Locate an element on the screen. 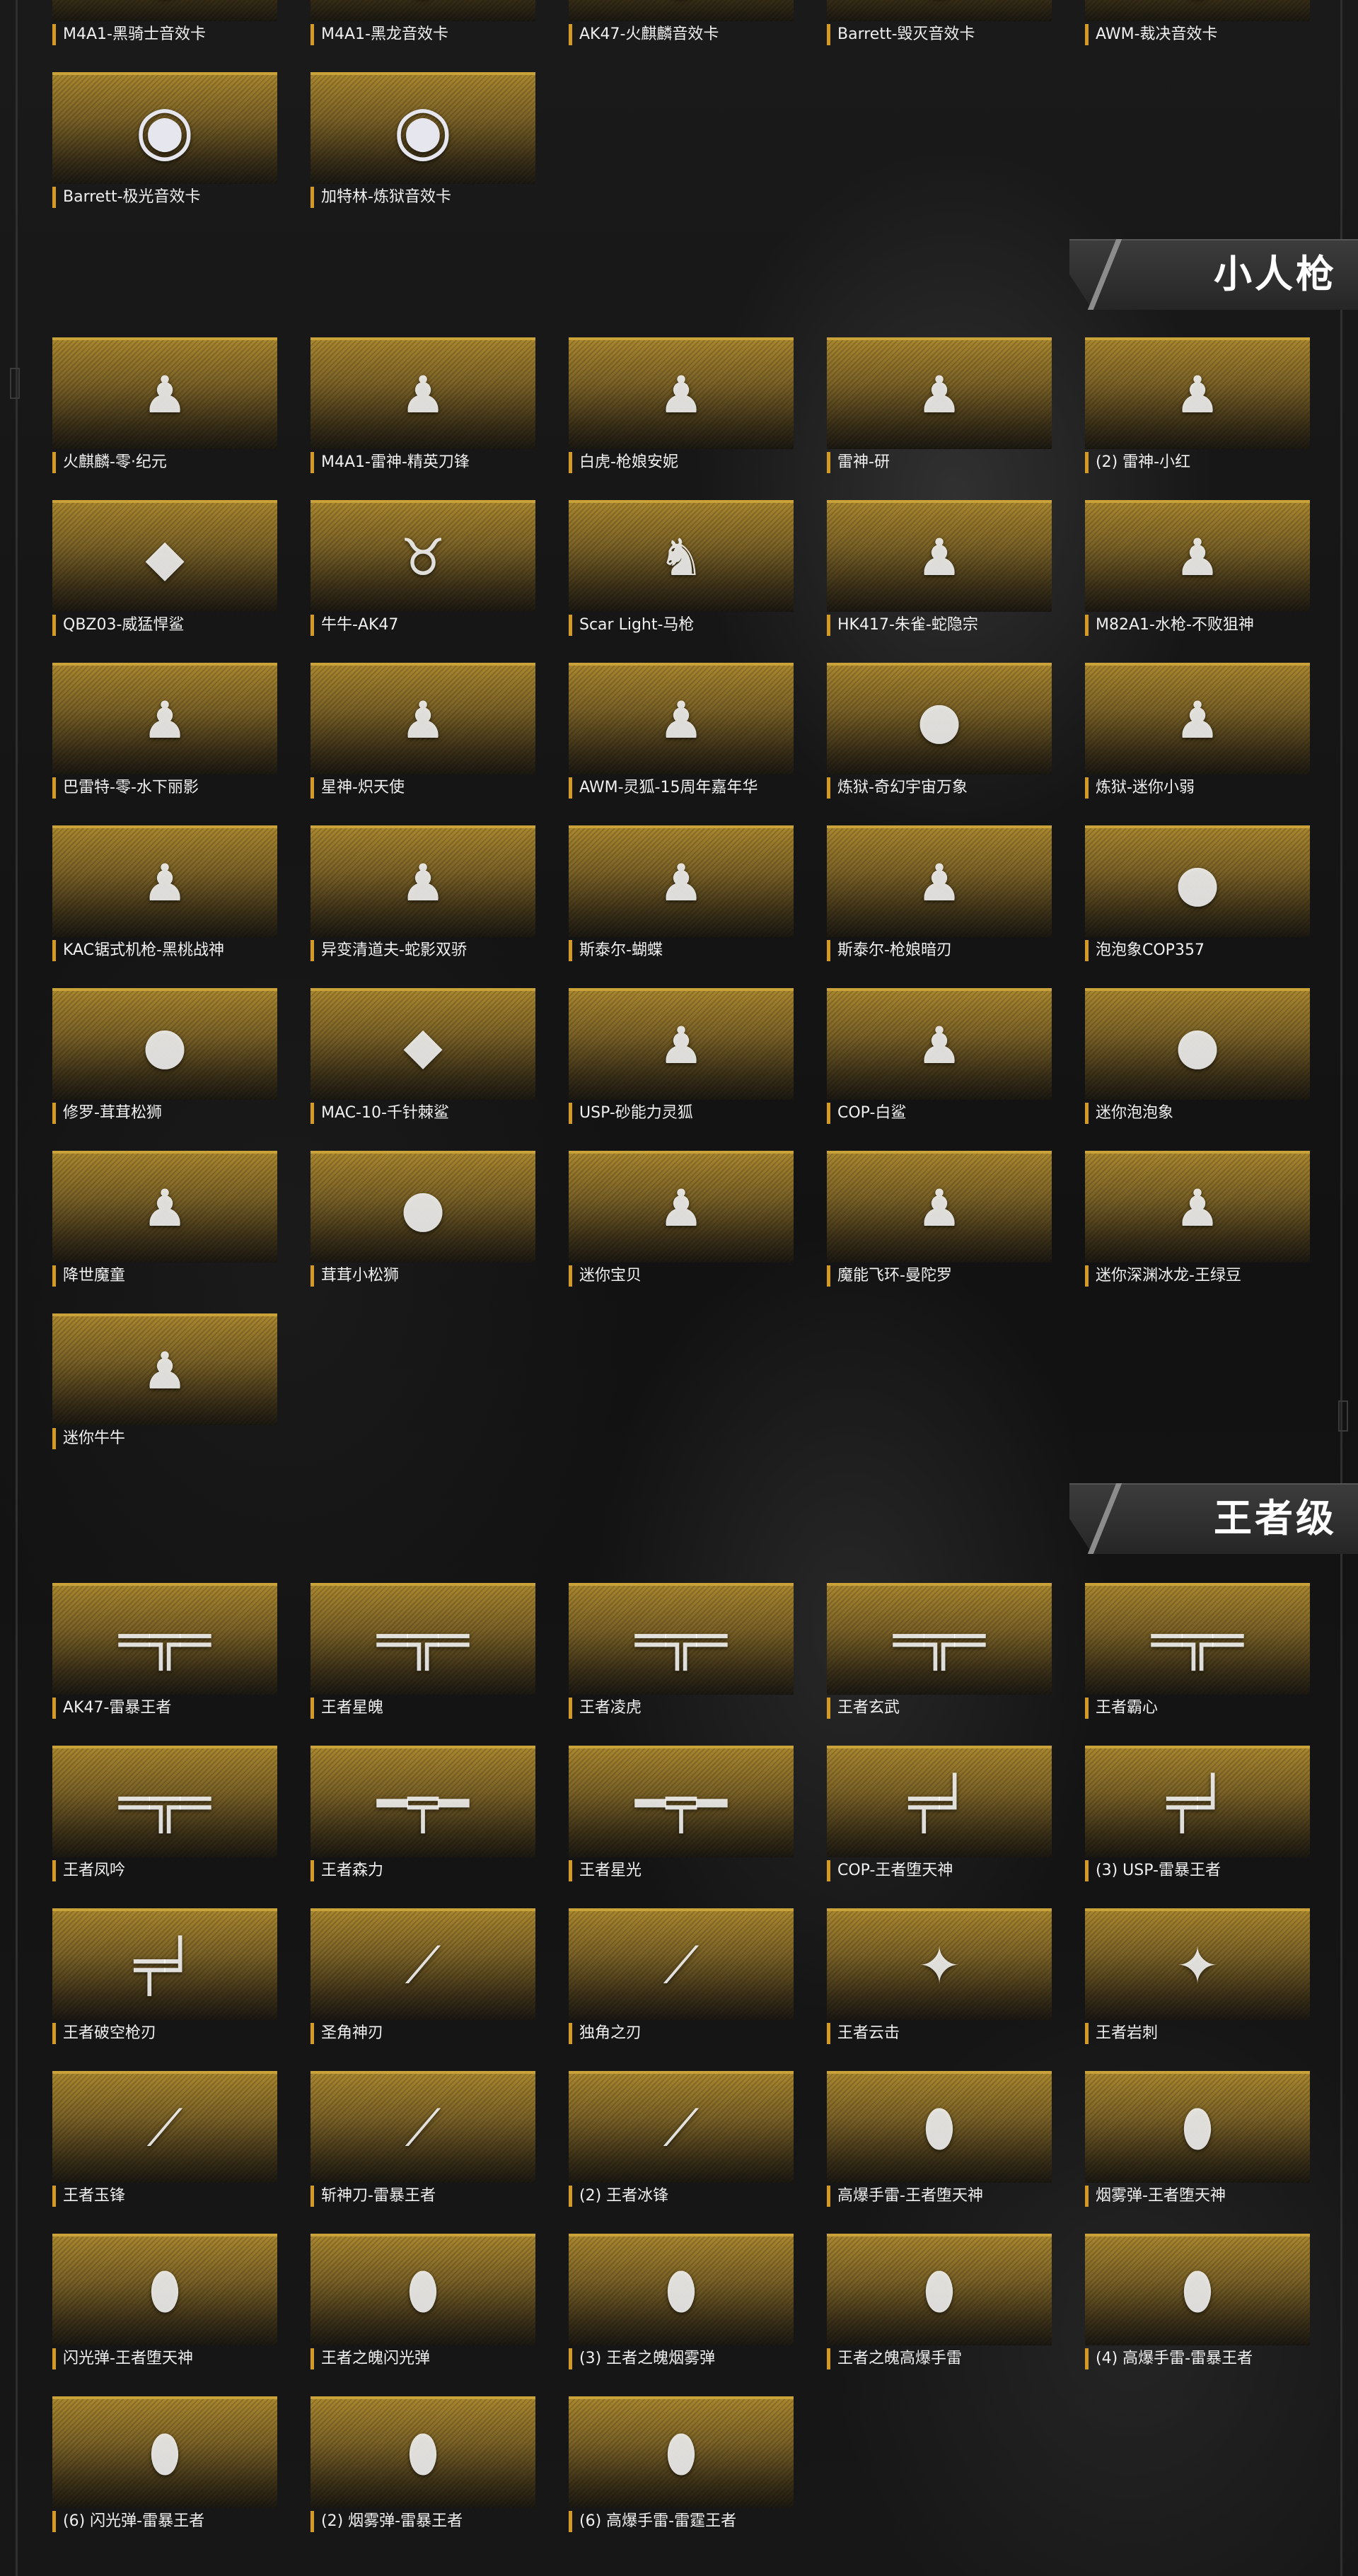 The image size is (1358, 2576). item-label: 修罗-茸茸松狮 is located at coordinates (165, 1113).